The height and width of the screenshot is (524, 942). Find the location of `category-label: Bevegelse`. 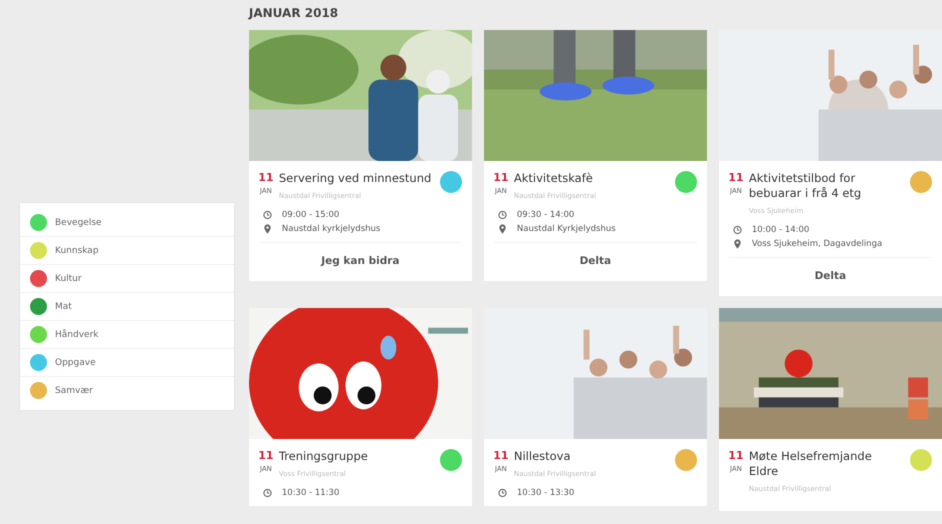

category-label: Bevegelse is located at coordinates (78, 223).